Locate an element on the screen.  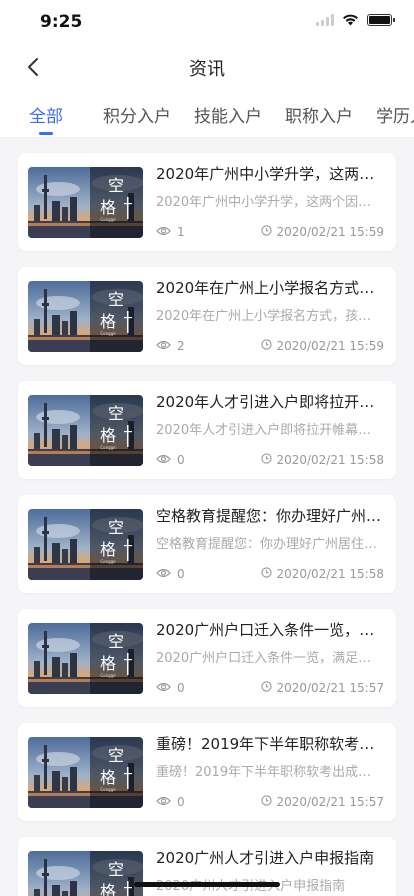
article-title: 空格教育提醒您：你办理好广州居住证了吗 is located at coordinates (270, 516).